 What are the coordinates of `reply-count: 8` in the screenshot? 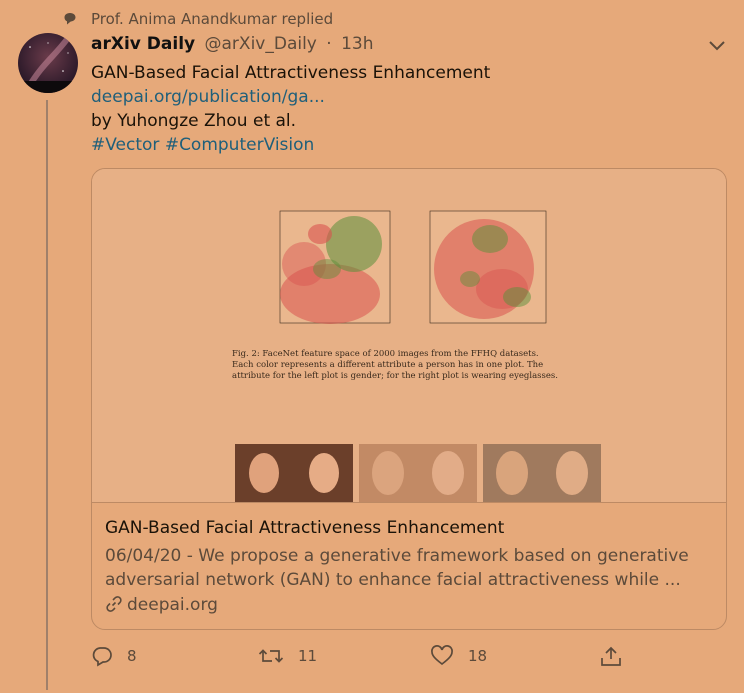 It's located at (132, 656).